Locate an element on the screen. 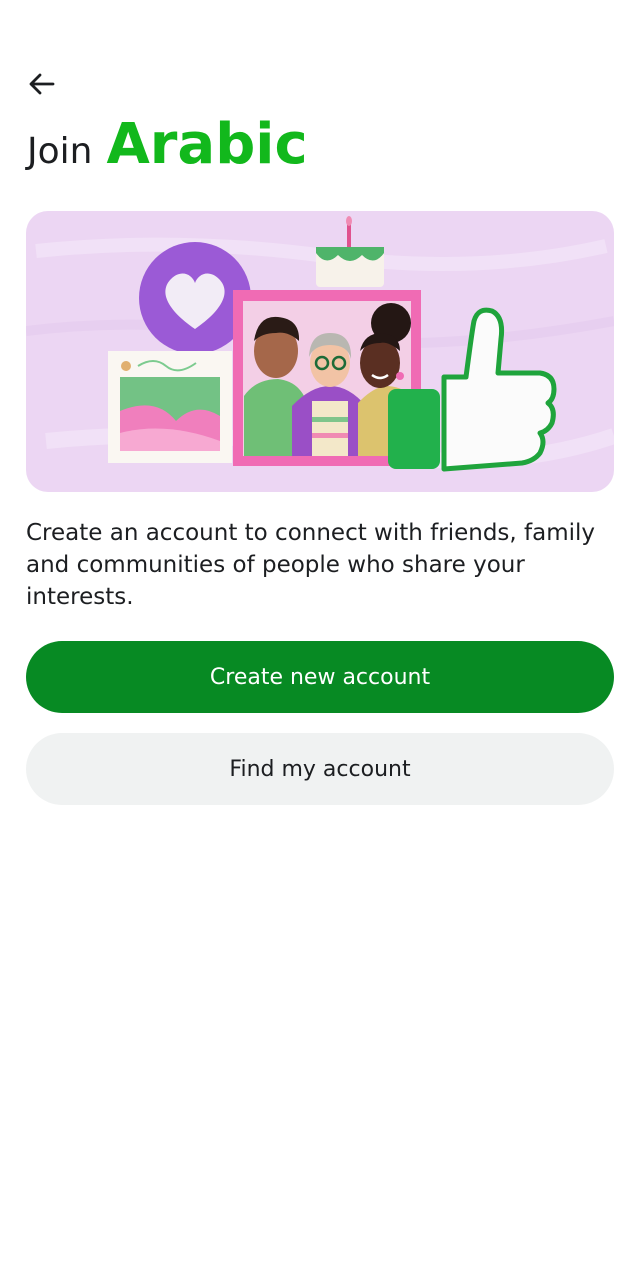 The image size is (640, 1280). back-button is located at coordinates (42, 84).